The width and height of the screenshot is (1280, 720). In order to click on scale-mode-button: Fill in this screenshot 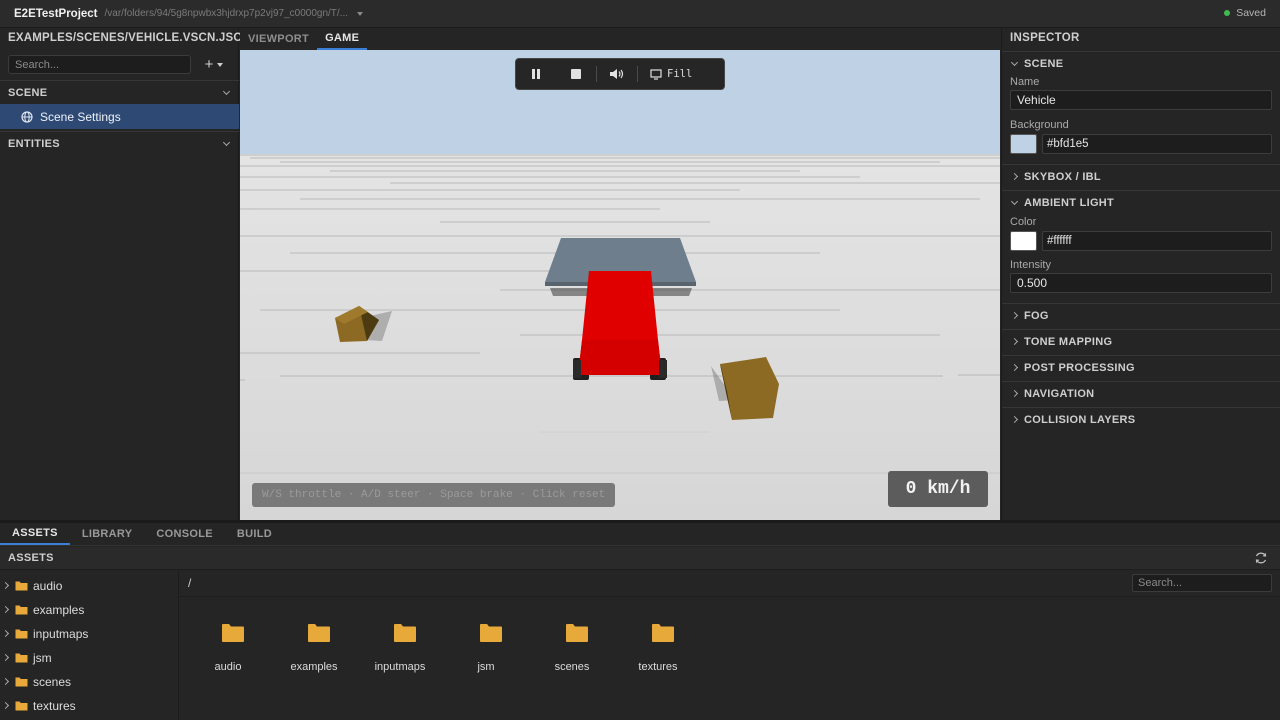, I will do `click(665, 74)`.